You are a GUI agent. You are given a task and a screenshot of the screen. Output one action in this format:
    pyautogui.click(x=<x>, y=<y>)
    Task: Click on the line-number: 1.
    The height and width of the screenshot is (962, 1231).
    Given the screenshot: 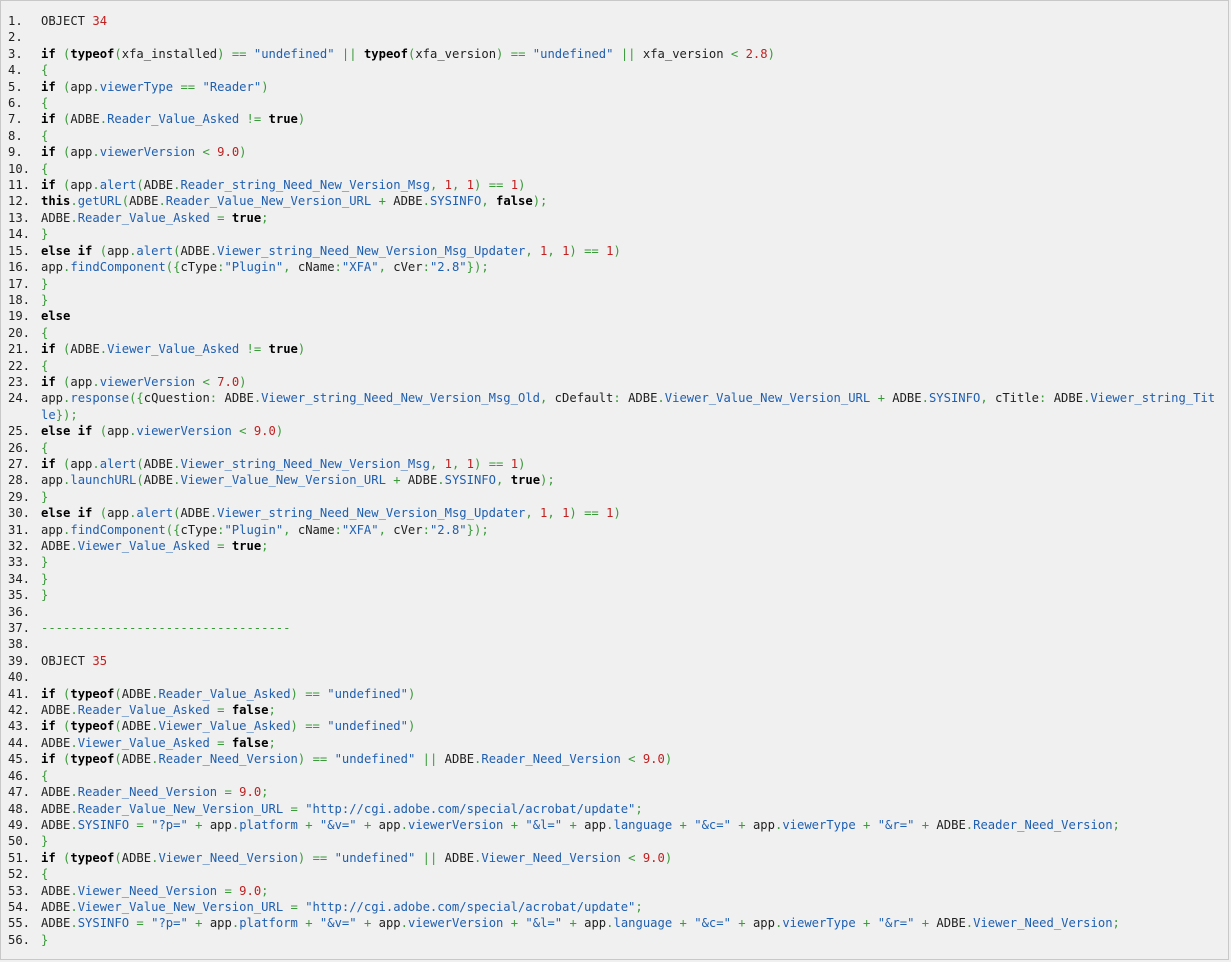 What is the action you would take?
    pyautogui.click(x=15, y=21)
    